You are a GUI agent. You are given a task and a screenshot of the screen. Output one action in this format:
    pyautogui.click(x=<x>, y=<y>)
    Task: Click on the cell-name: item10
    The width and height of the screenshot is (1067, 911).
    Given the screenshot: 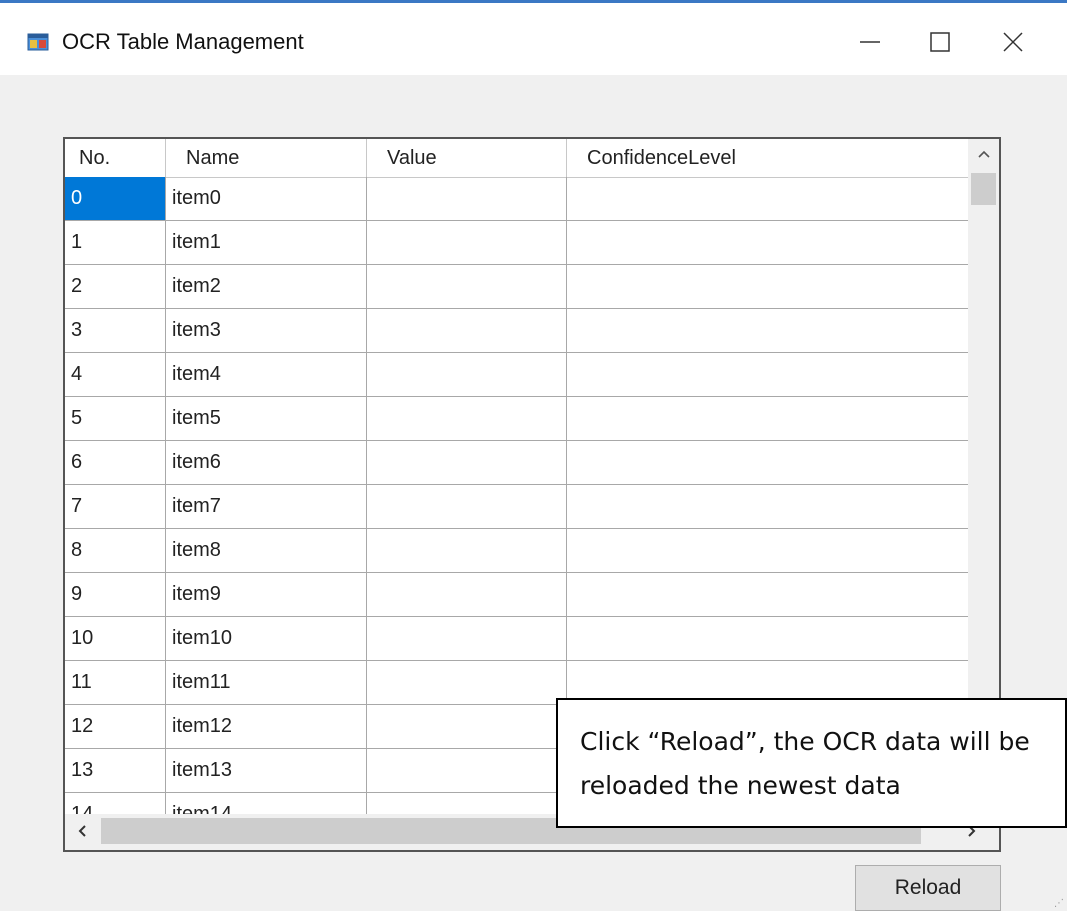 What is the action you would take?
    pyautogui.click(x=266, y=638)
    